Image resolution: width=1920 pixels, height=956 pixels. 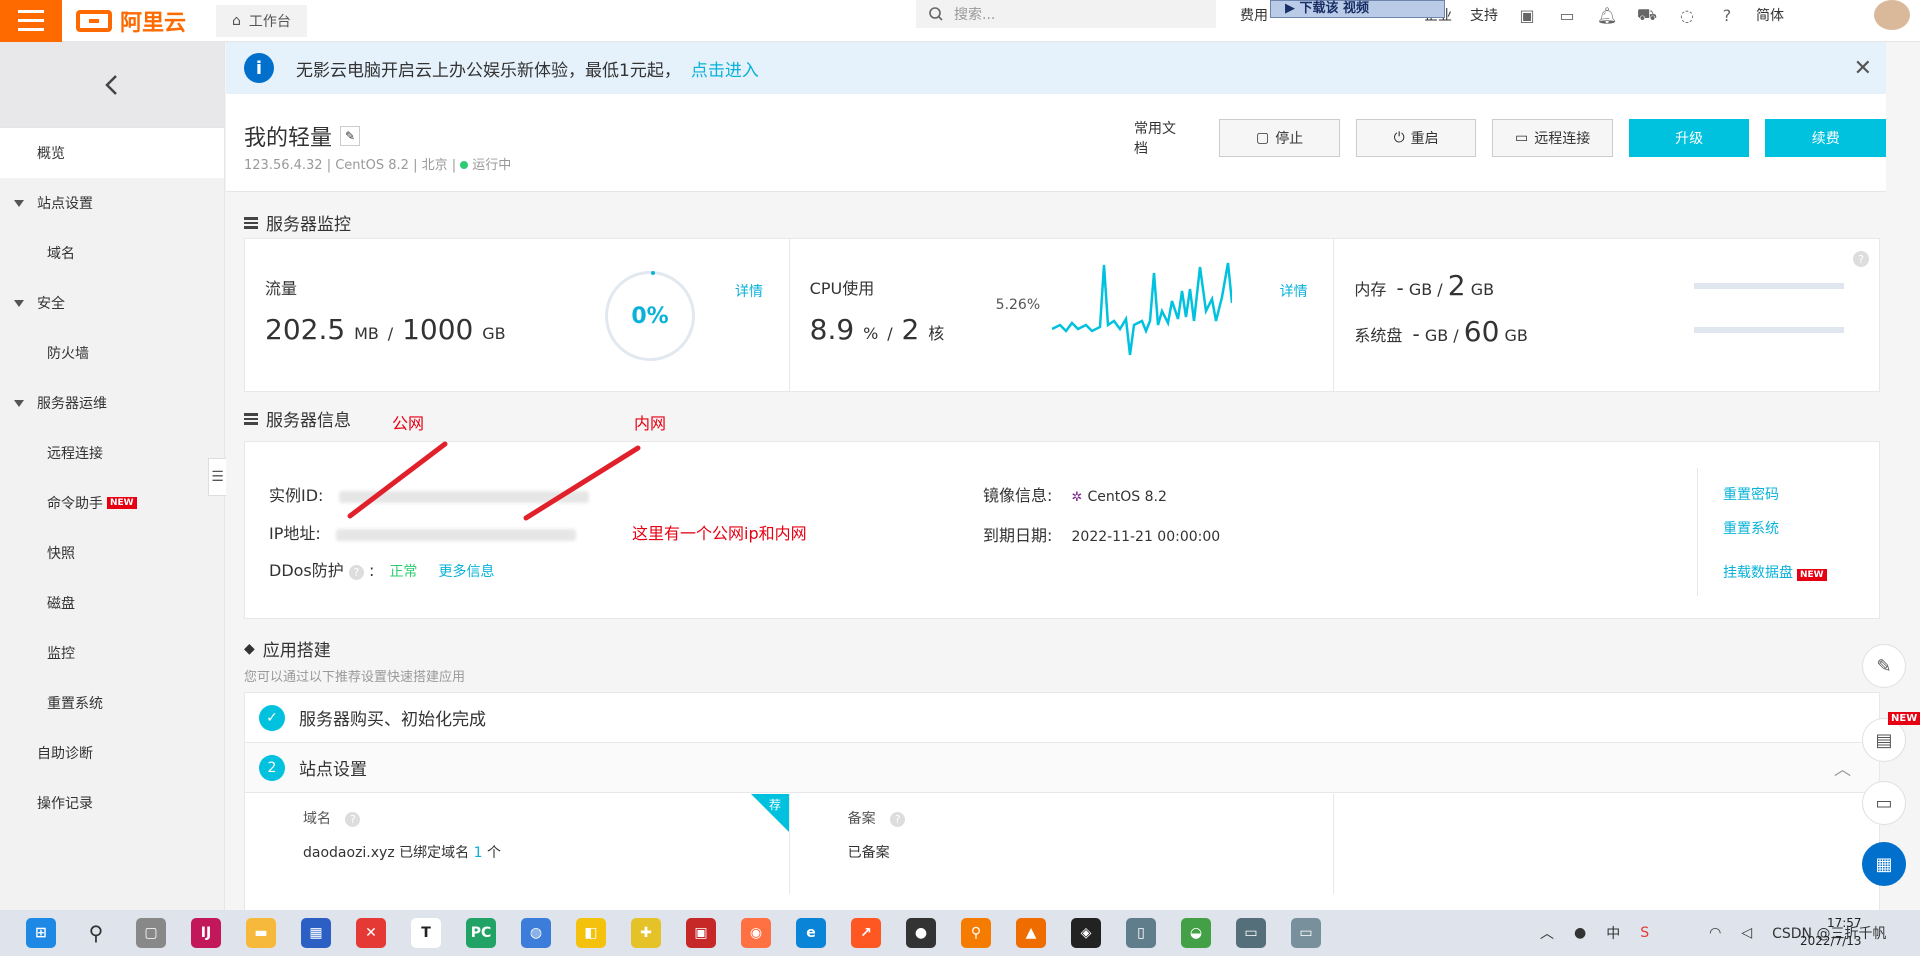 I want to click on wifi-icon: ◠, so click(x=1715, y=933).